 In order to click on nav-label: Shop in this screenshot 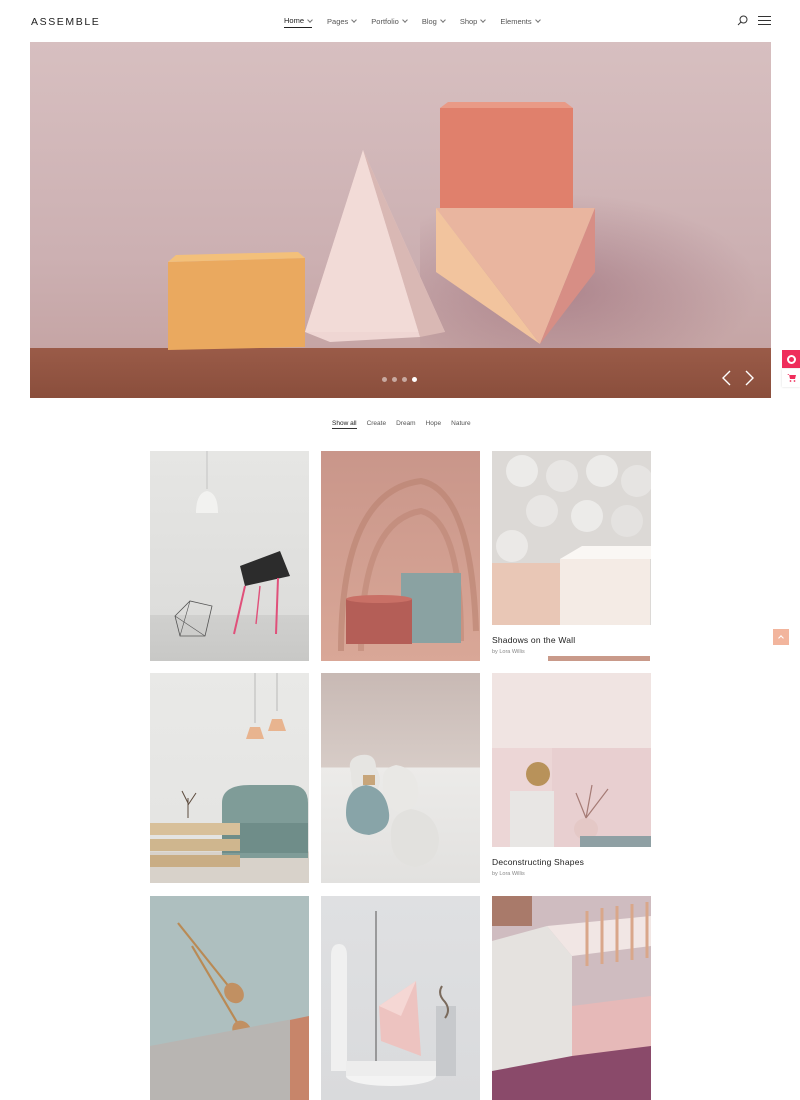, I will do `click(468, 21)`.